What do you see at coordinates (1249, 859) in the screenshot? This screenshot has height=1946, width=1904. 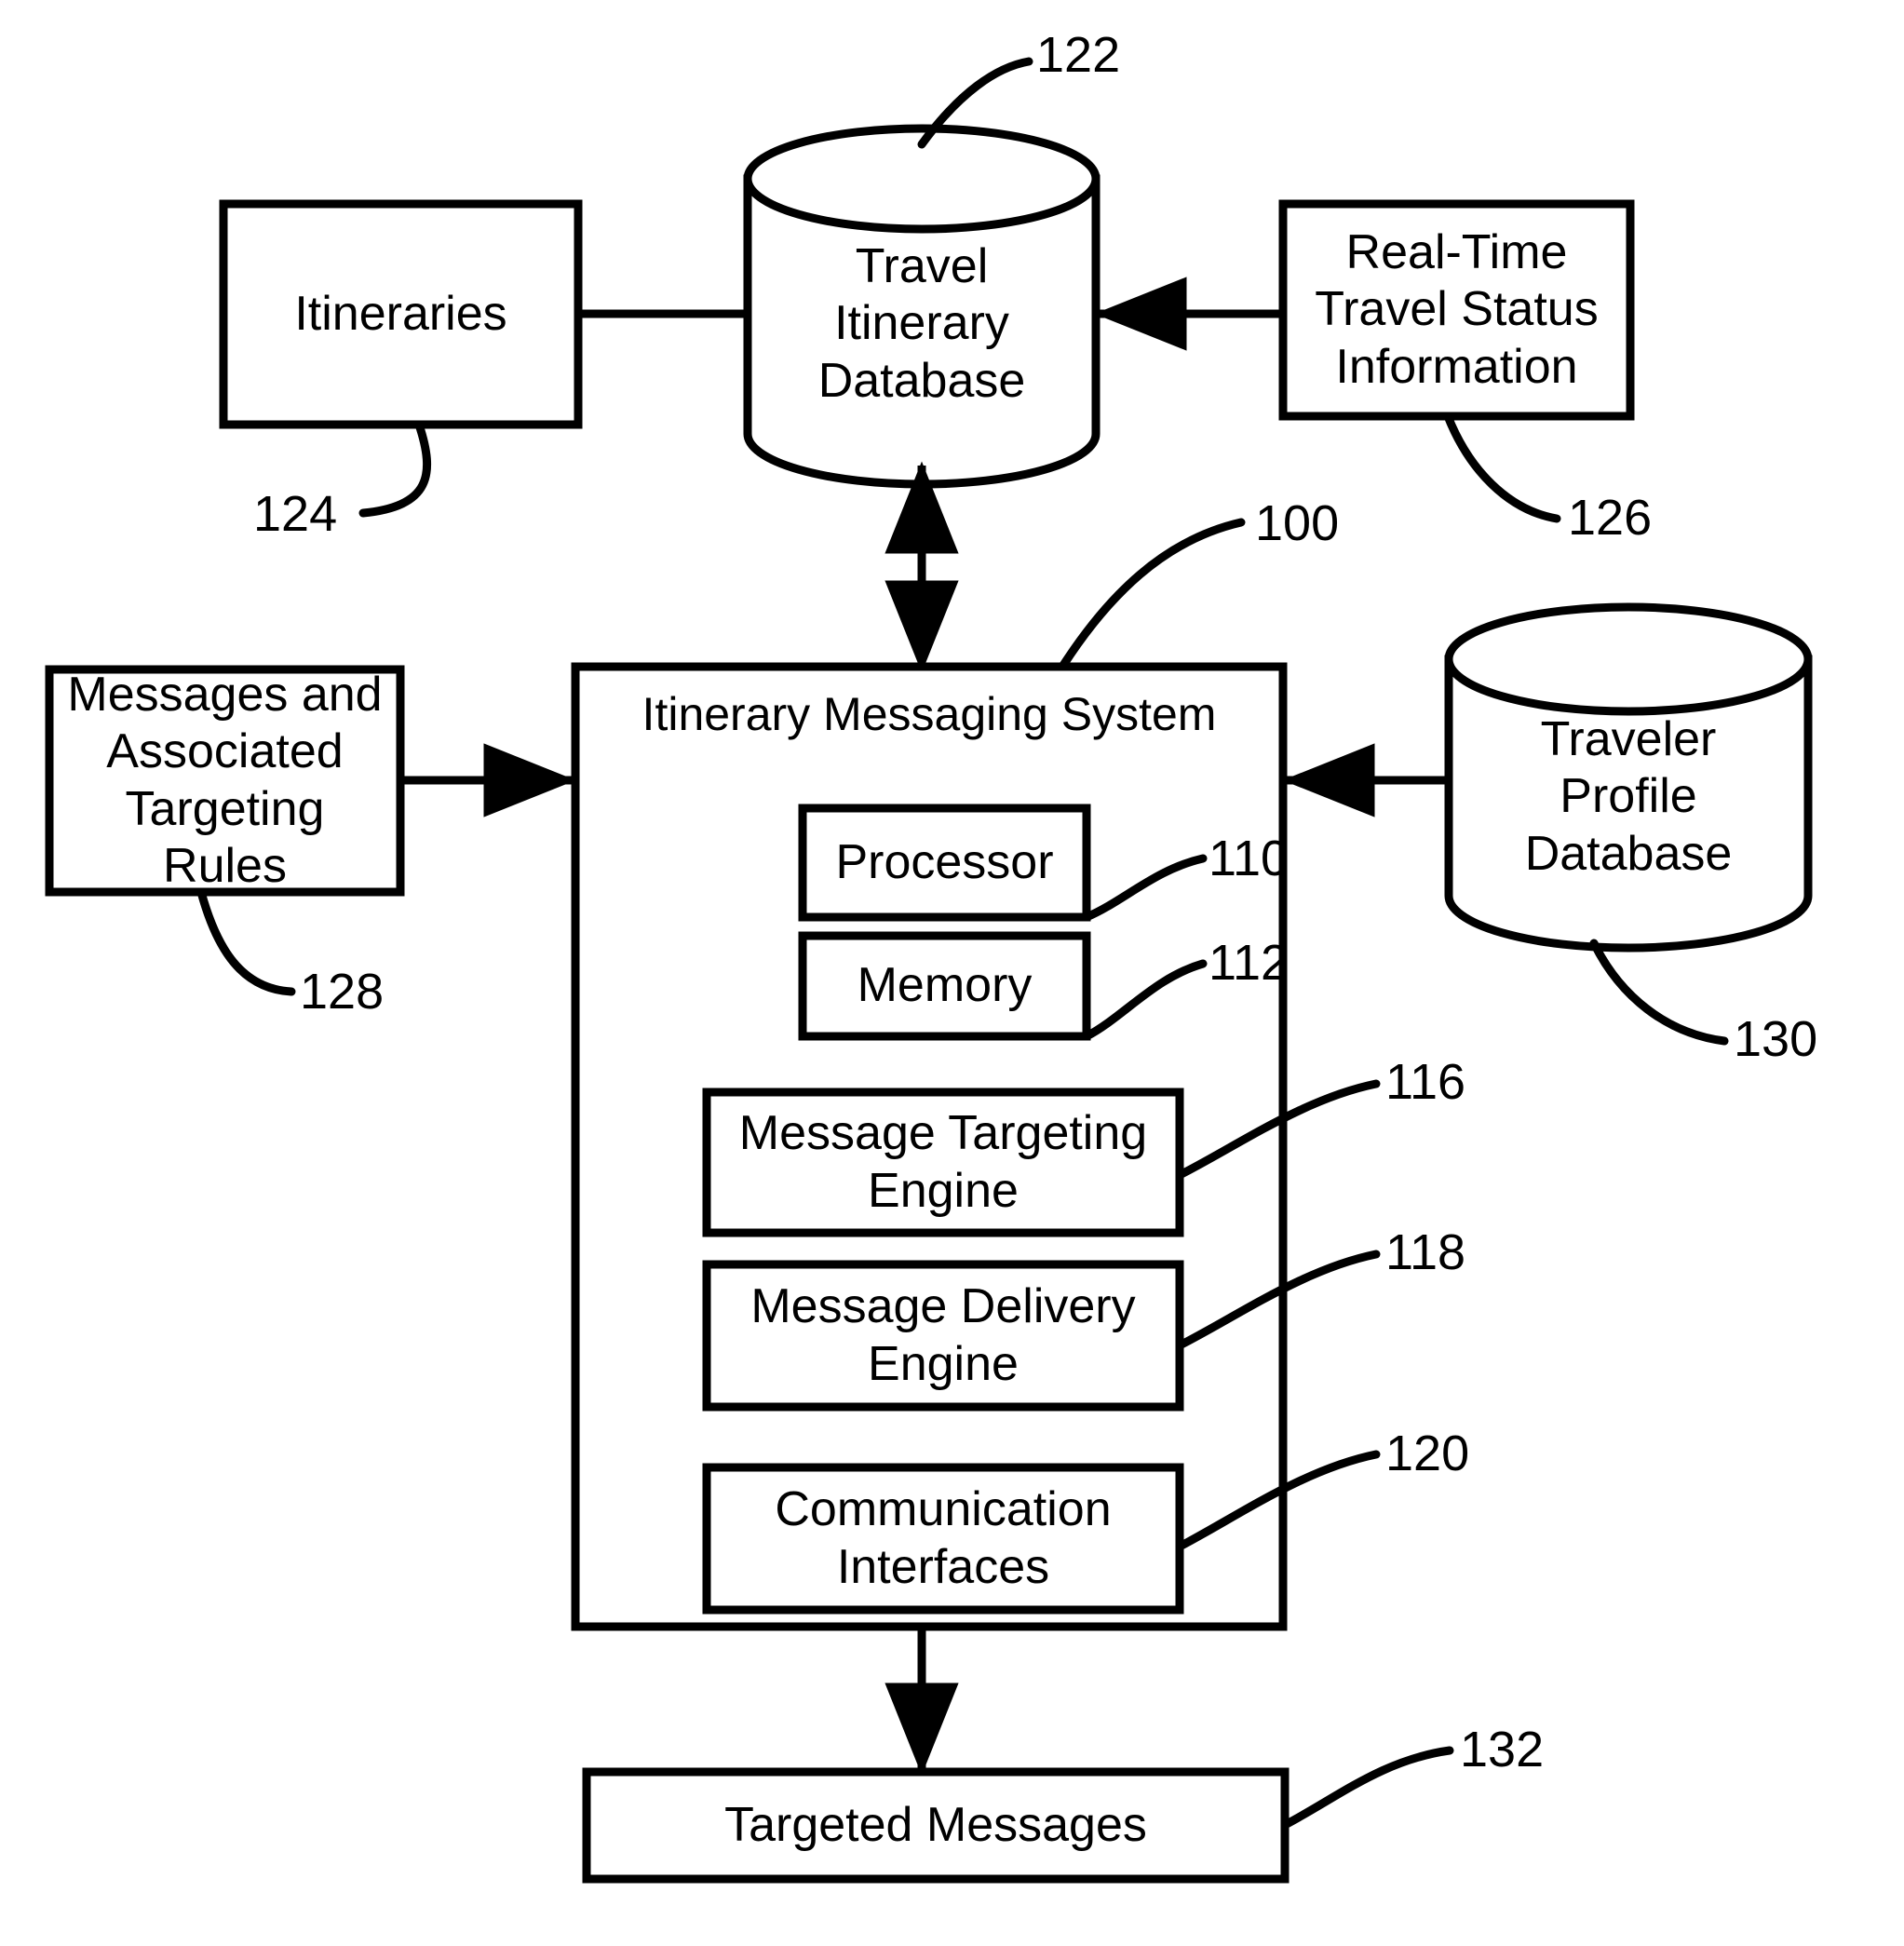 I see `ref-number-110: 110` at bounding box center [1249, 859].